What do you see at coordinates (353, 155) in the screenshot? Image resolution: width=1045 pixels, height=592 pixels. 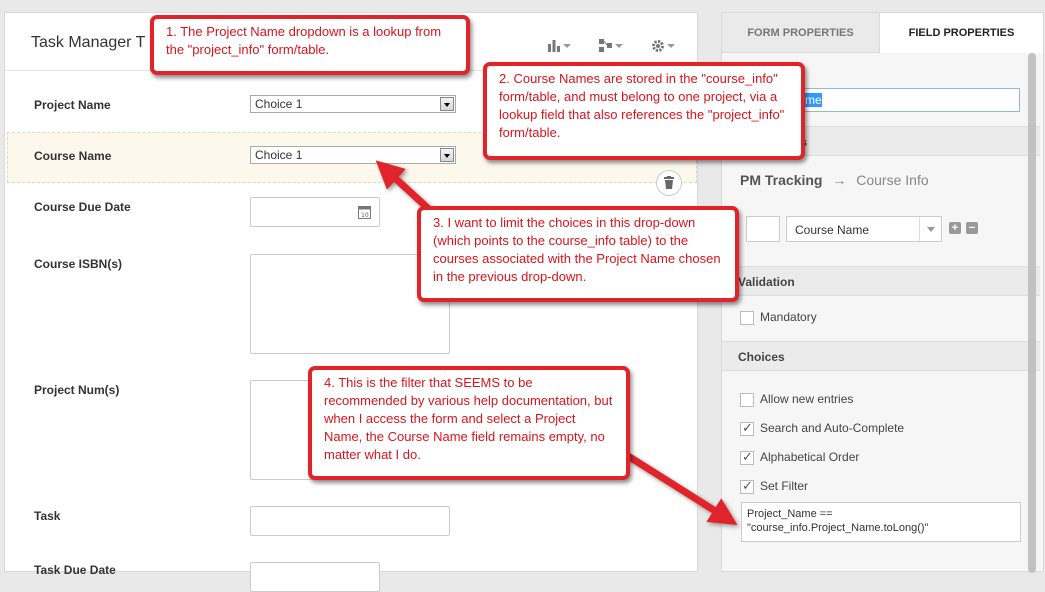 I see `course-name-dropdown: Choice 1` at bounding box center [353, 155].